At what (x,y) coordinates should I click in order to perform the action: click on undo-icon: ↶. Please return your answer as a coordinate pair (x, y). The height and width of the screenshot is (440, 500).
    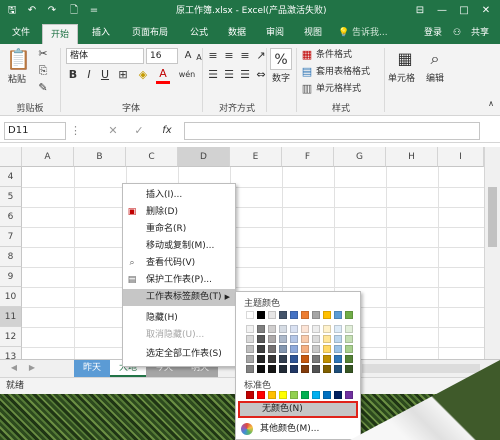
    Looking at the image, I should click on (32, 11).